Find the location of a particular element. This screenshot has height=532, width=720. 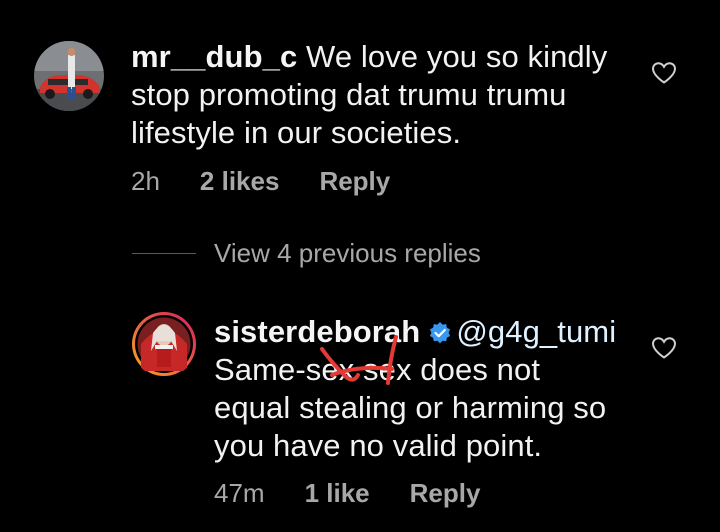

verified-badge-icon is located at coordinates (440, 333).